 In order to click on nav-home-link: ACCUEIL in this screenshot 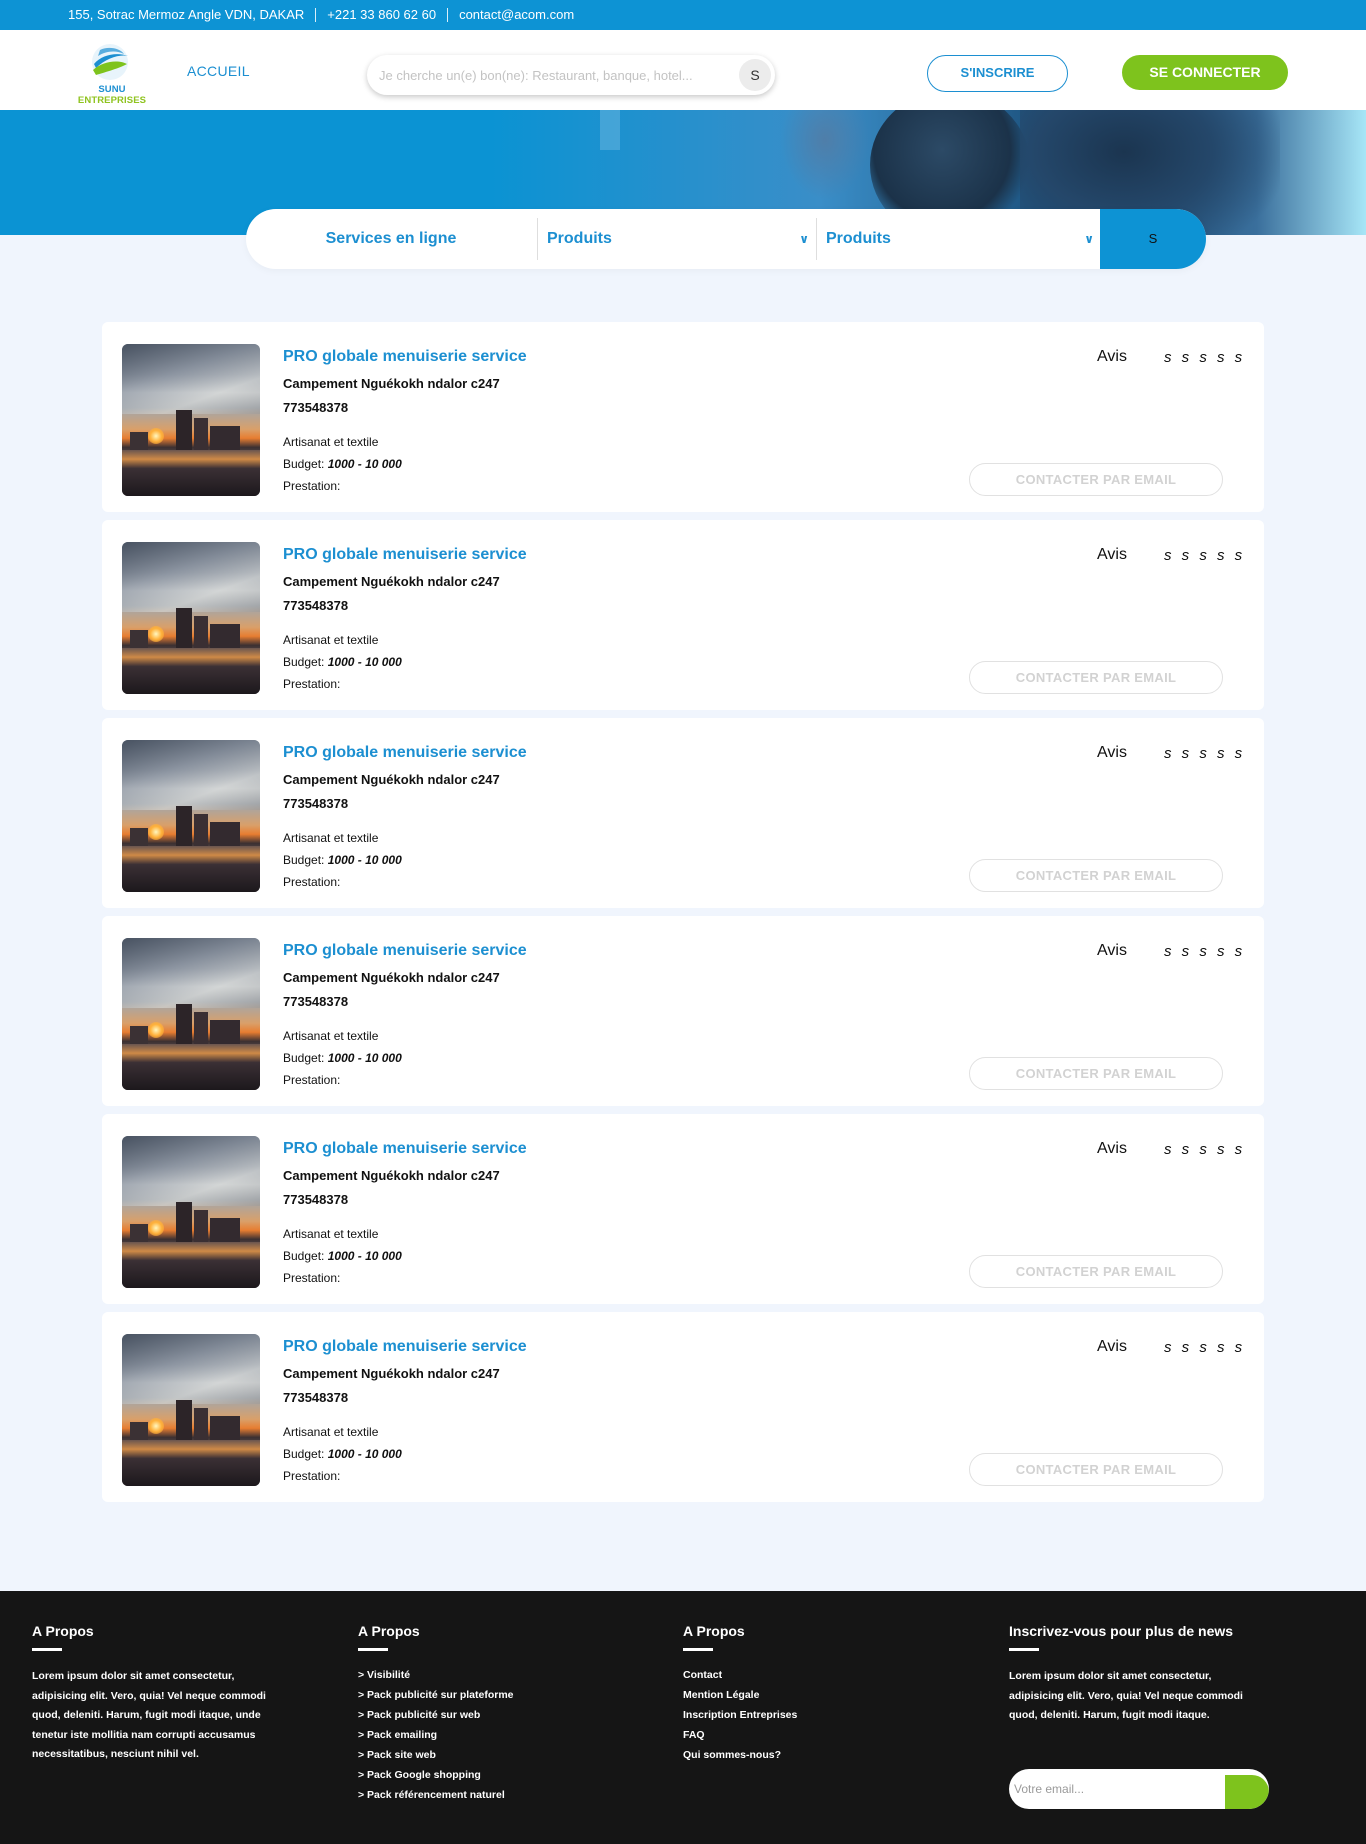, I will do `click(218, 71)`.